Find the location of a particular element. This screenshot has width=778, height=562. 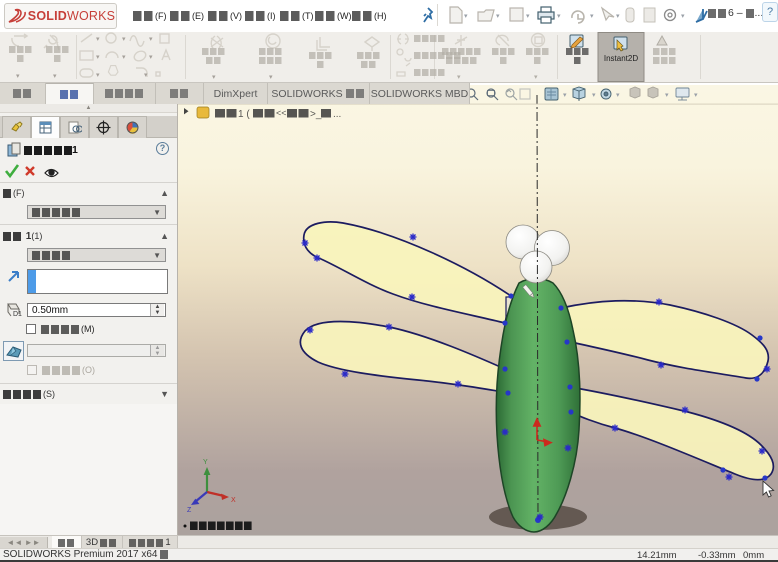

svg-text: Y is located at coordinates (205, 462).